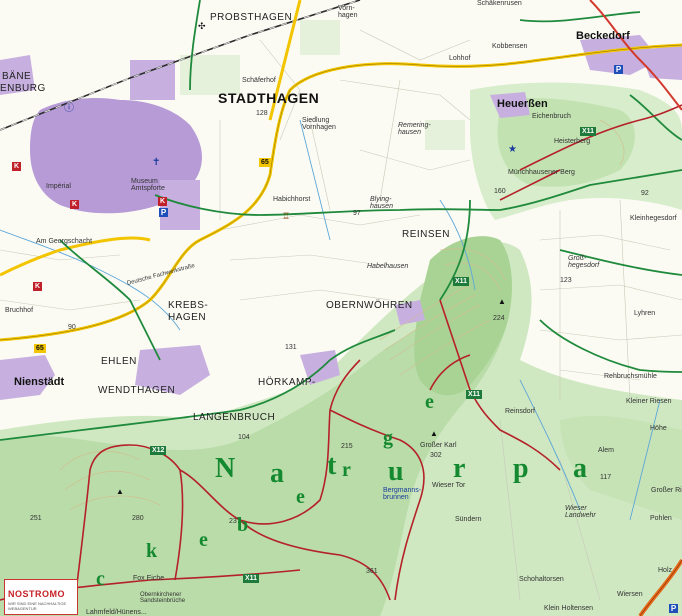  Describe the element at coordinates (291, 199) in the screenshot. I see `place-habichhorst: Habichhorst` at that location.